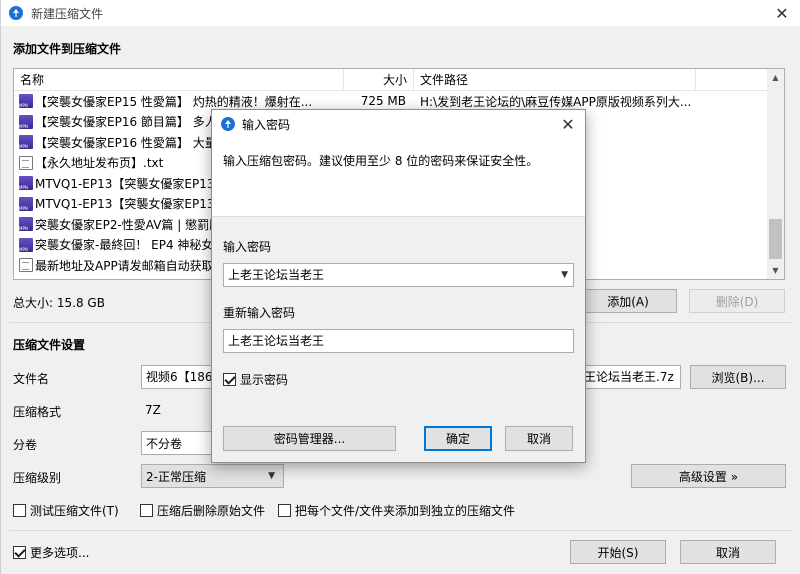  Describe the element at coordinates (271, 476) in the screenshot. I see `chevron-down-icon: ▼` at that location.